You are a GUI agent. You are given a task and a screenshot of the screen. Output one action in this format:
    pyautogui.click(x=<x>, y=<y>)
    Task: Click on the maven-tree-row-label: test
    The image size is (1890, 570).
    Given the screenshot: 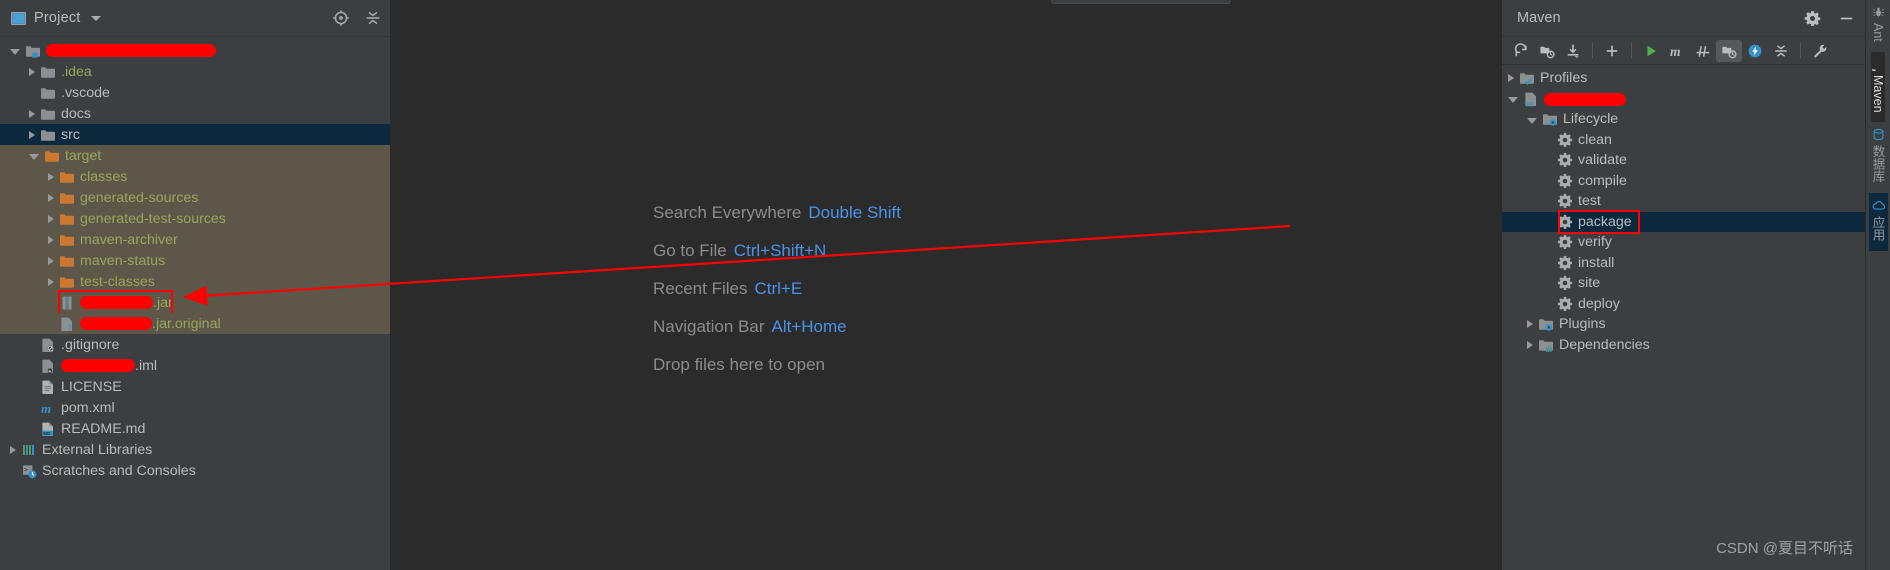 What is the action you would take?
    pyautogui.click(x=1589, y=201)
    